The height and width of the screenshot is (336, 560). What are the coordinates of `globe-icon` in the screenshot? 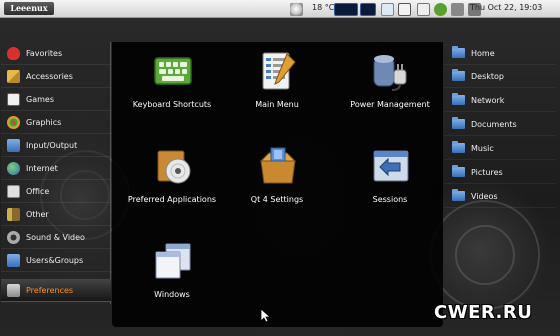 It's located at (13, 168).